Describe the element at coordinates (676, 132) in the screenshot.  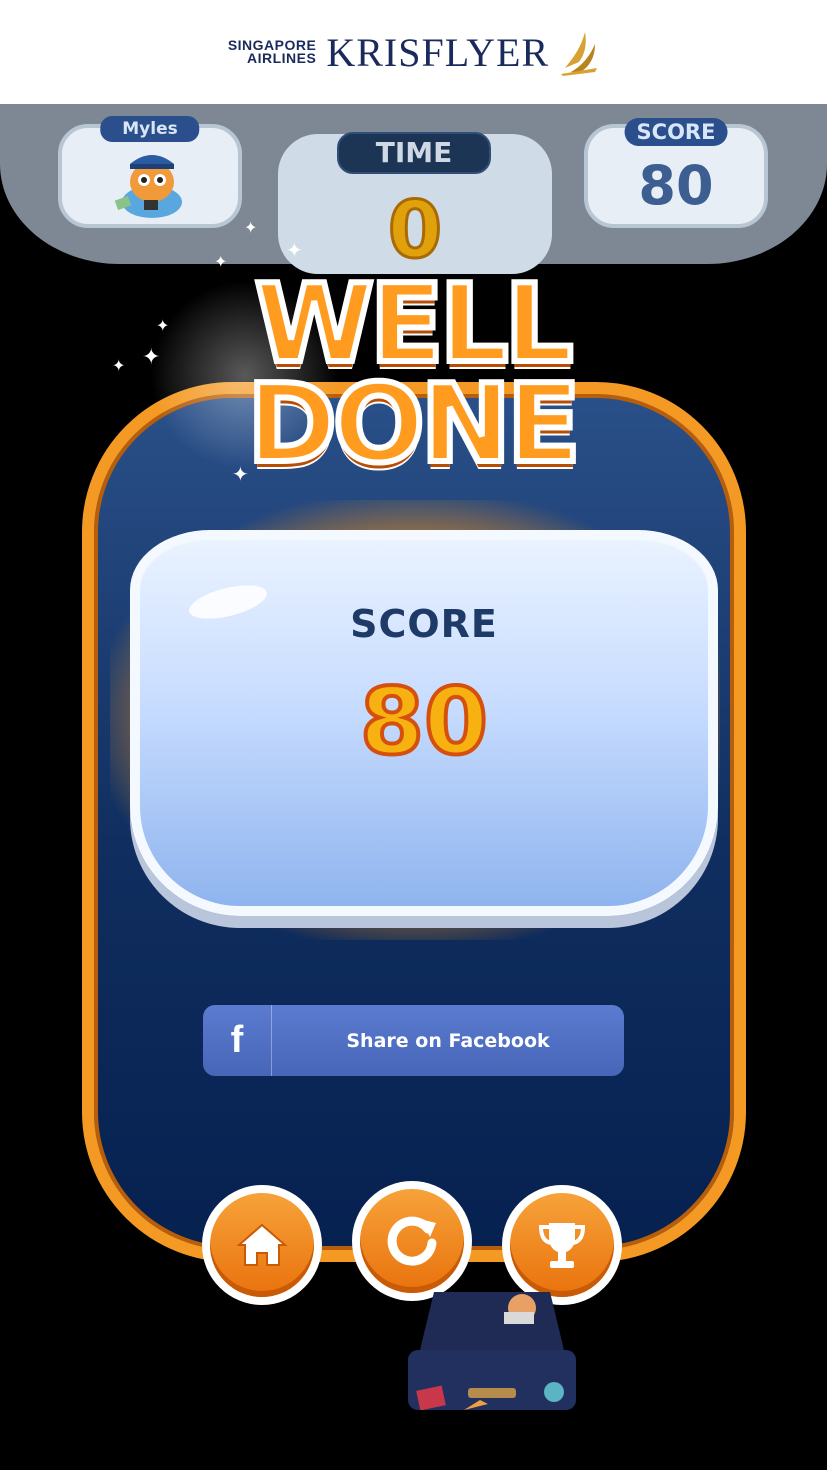
I see `hud-score-label: SCORE` at that location.